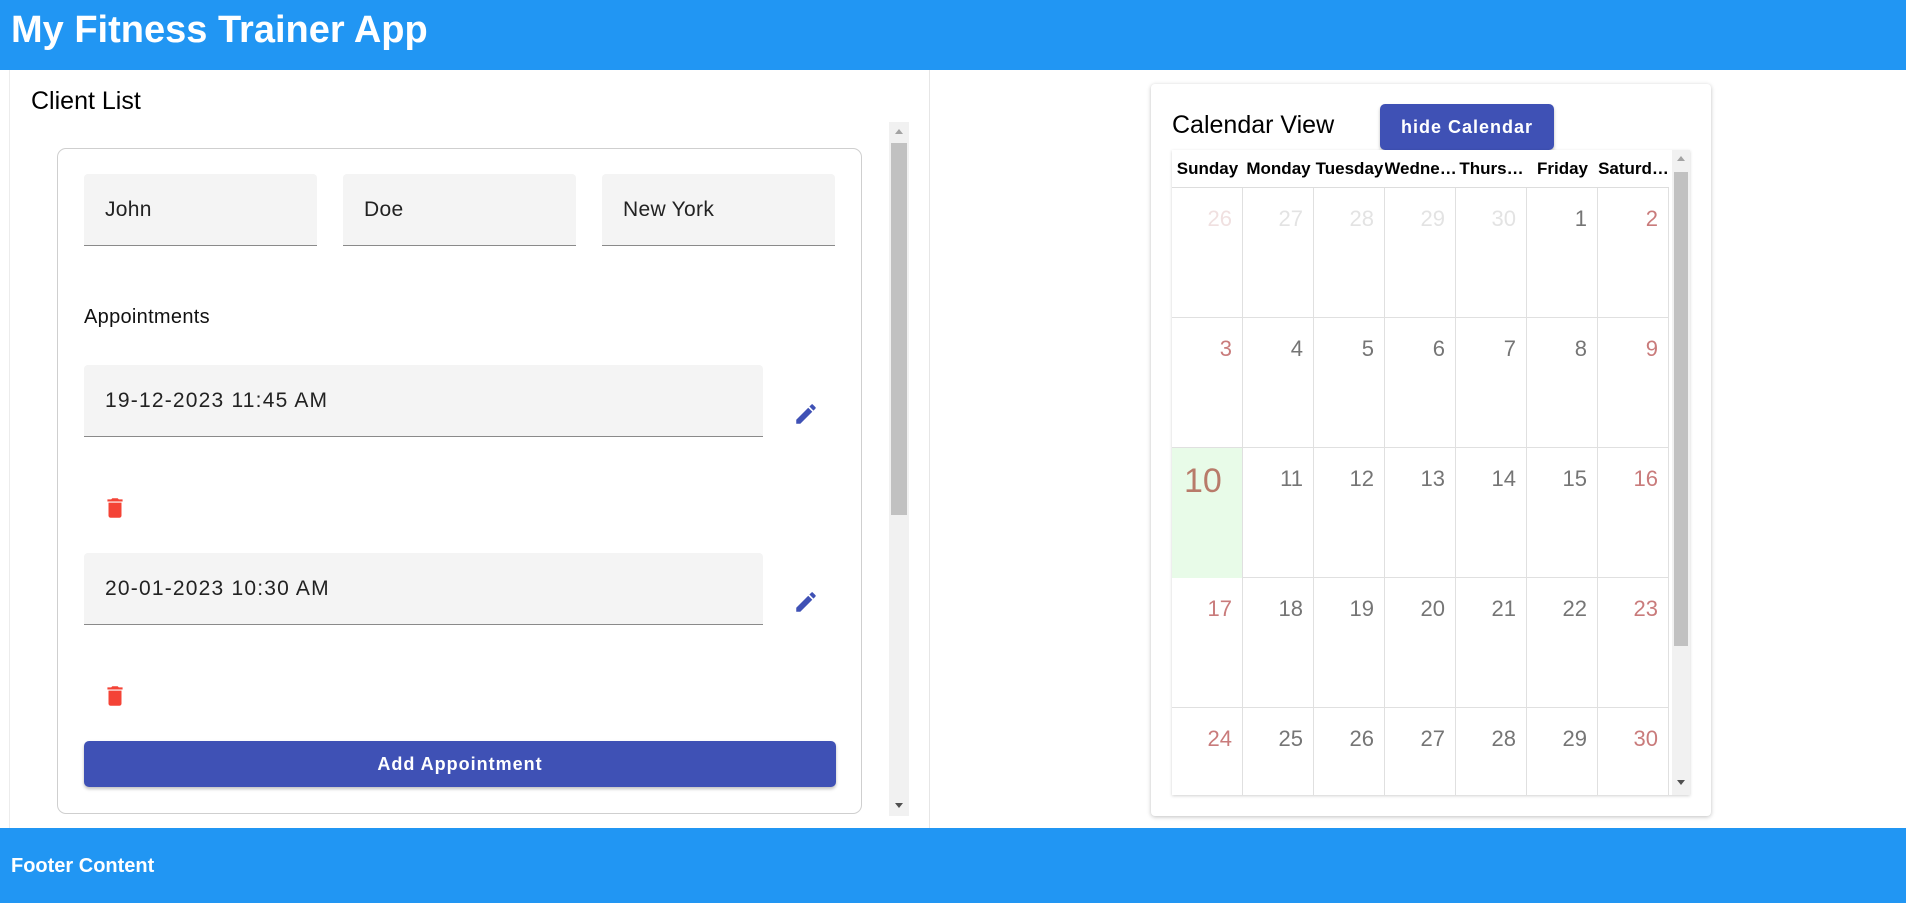 Image resolution: width=1906 pixels, height=903 pixels. I want to click on calendar-week-row: 3 4 5 6 7 8 9, so click(1420, 383).